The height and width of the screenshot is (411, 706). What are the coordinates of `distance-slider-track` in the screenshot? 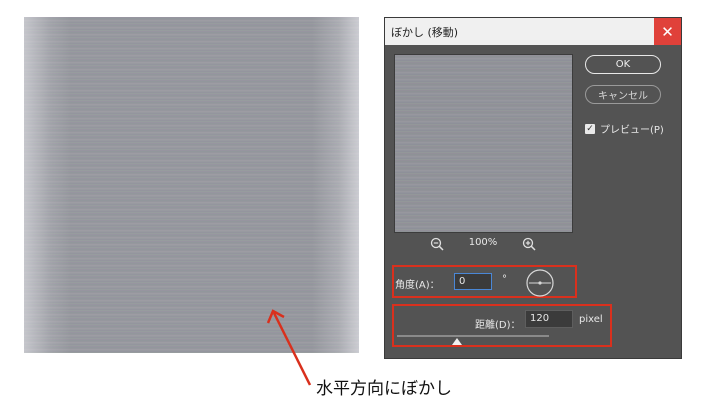 It's located at (473, 336).